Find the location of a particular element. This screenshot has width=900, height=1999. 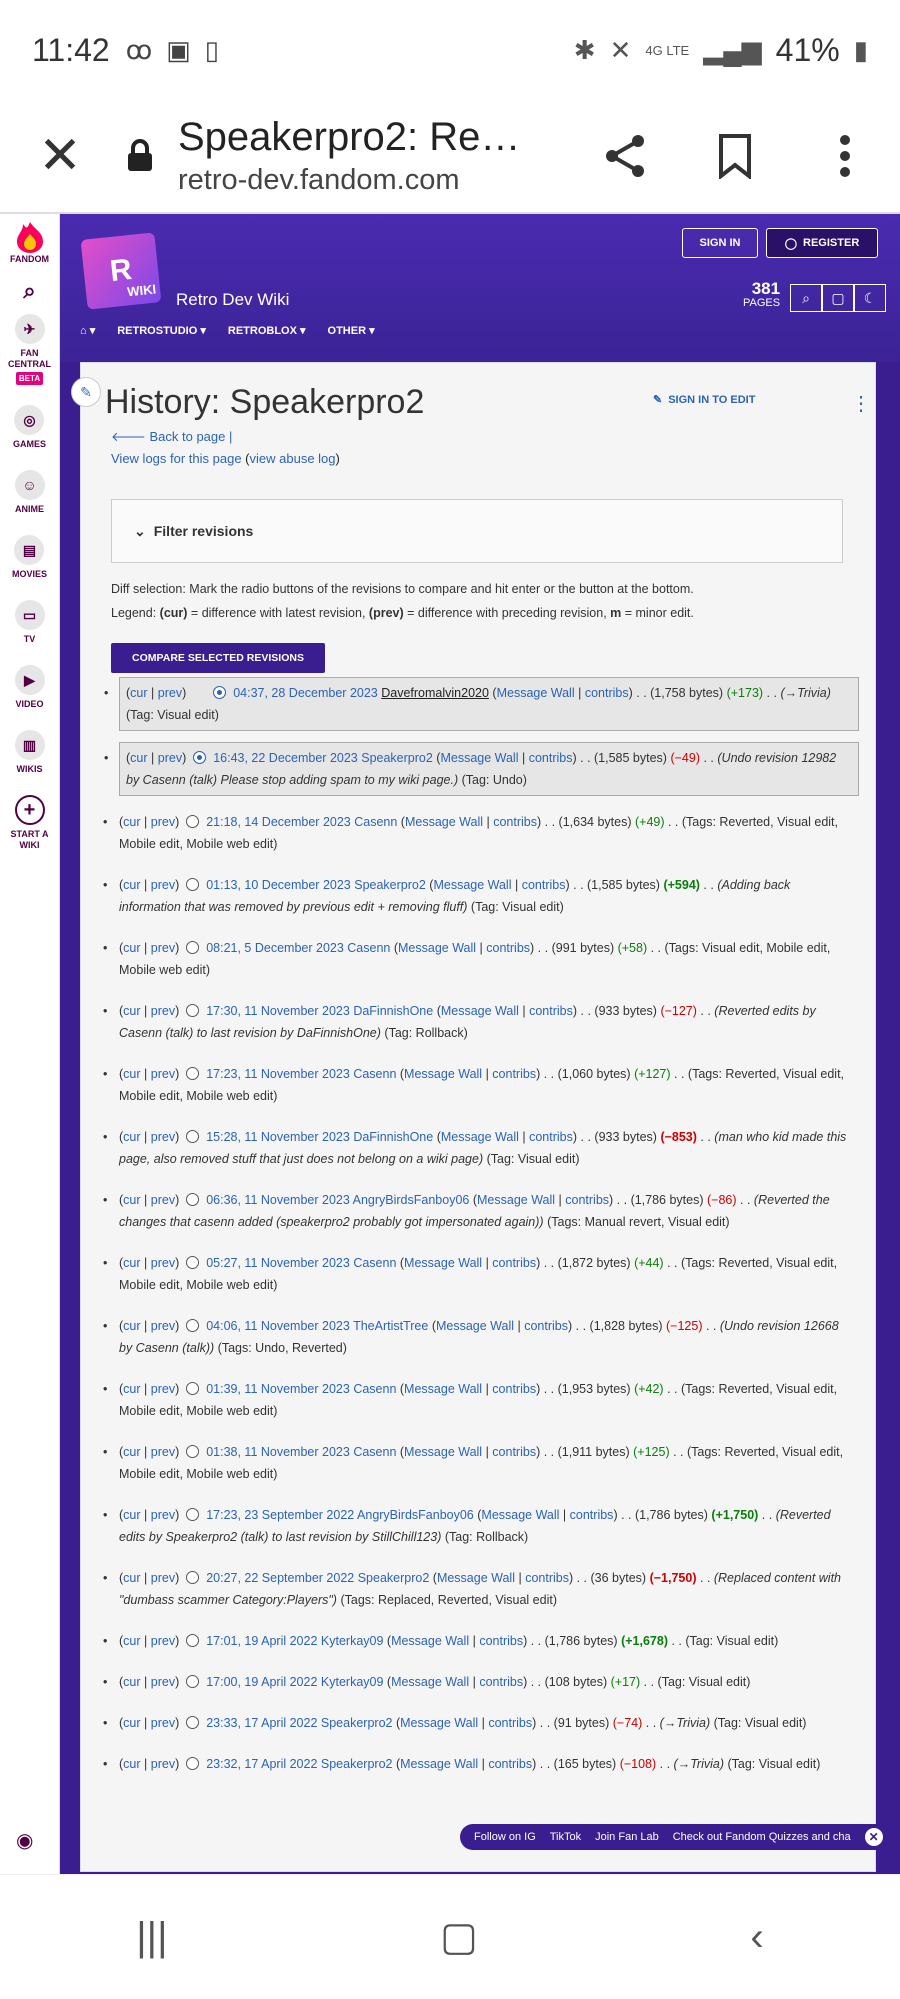

user-account-icon: ◉ is located at coordinates (24, 1840).